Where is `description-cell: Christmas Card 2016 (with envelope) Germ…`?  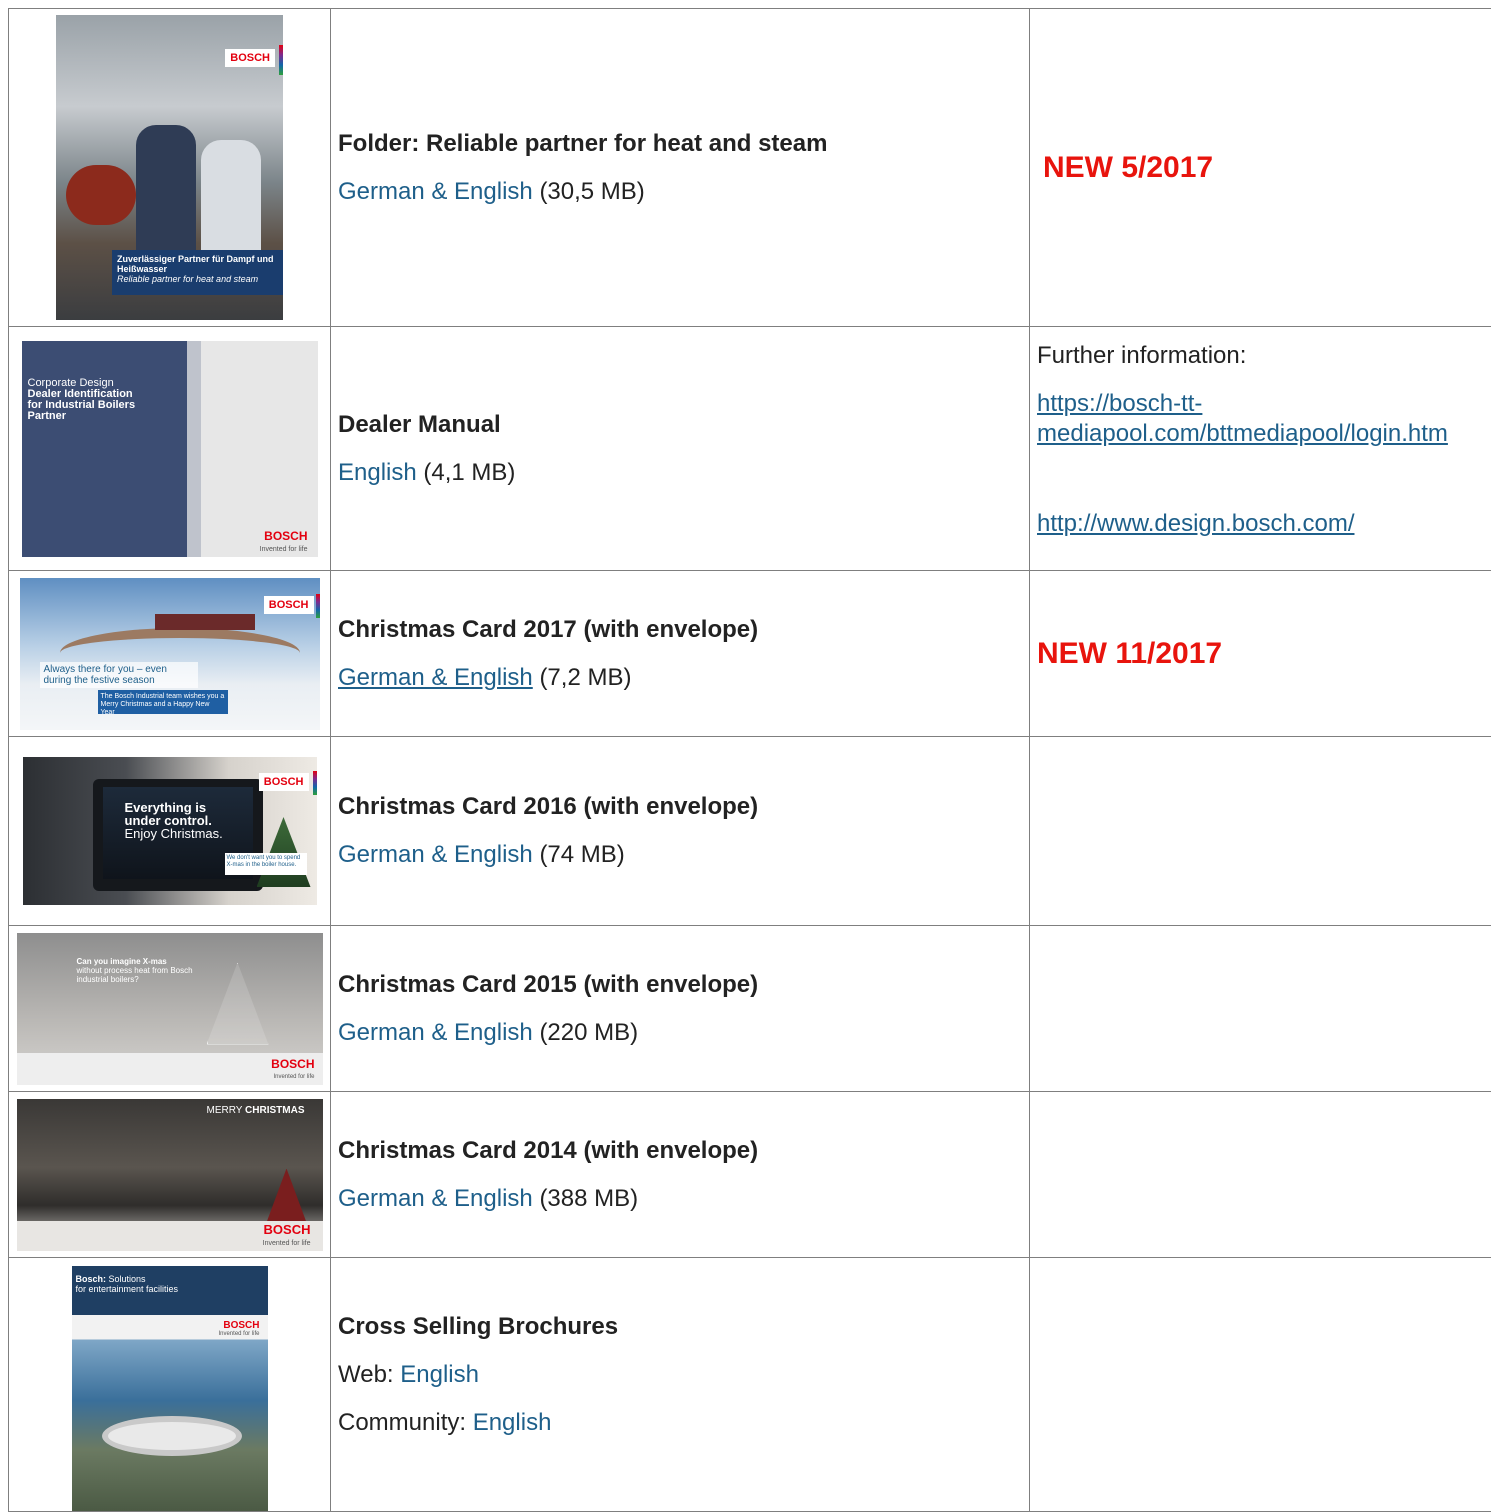 description-cell: Christmas Card 2016 (with envelope) Germ… is located at coordinates (680, 831).